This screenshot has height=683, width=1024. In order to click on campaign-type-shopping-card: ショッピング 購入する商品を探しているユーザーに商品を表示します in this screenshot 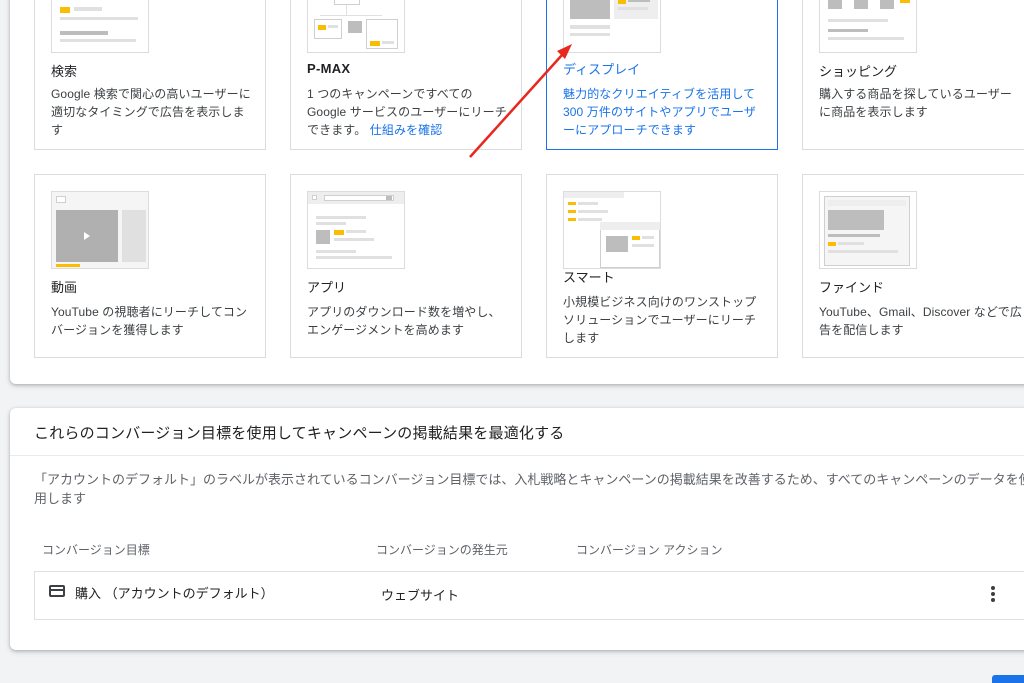, I will do `click(913, 75)`.